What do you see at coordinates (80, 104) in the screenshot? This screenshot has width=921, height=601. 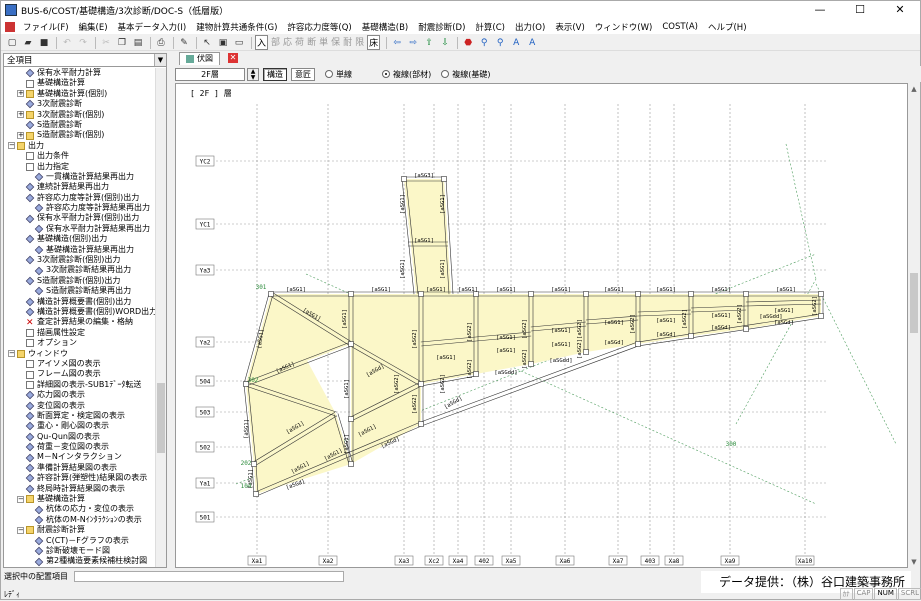 I see `tree-item: 3次耐震診断` at bounding box center [80, 104].